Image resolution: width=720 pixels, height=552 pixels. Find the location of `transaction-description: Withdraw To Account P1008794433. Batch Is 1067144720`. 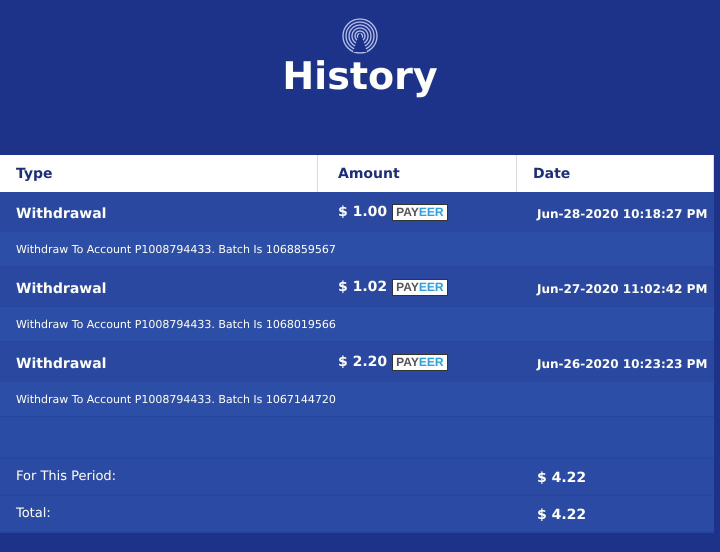

transaction-description: Withdraw To Account P1008794433. Batch Is 1067144720 is located at coordinates (176, 399).